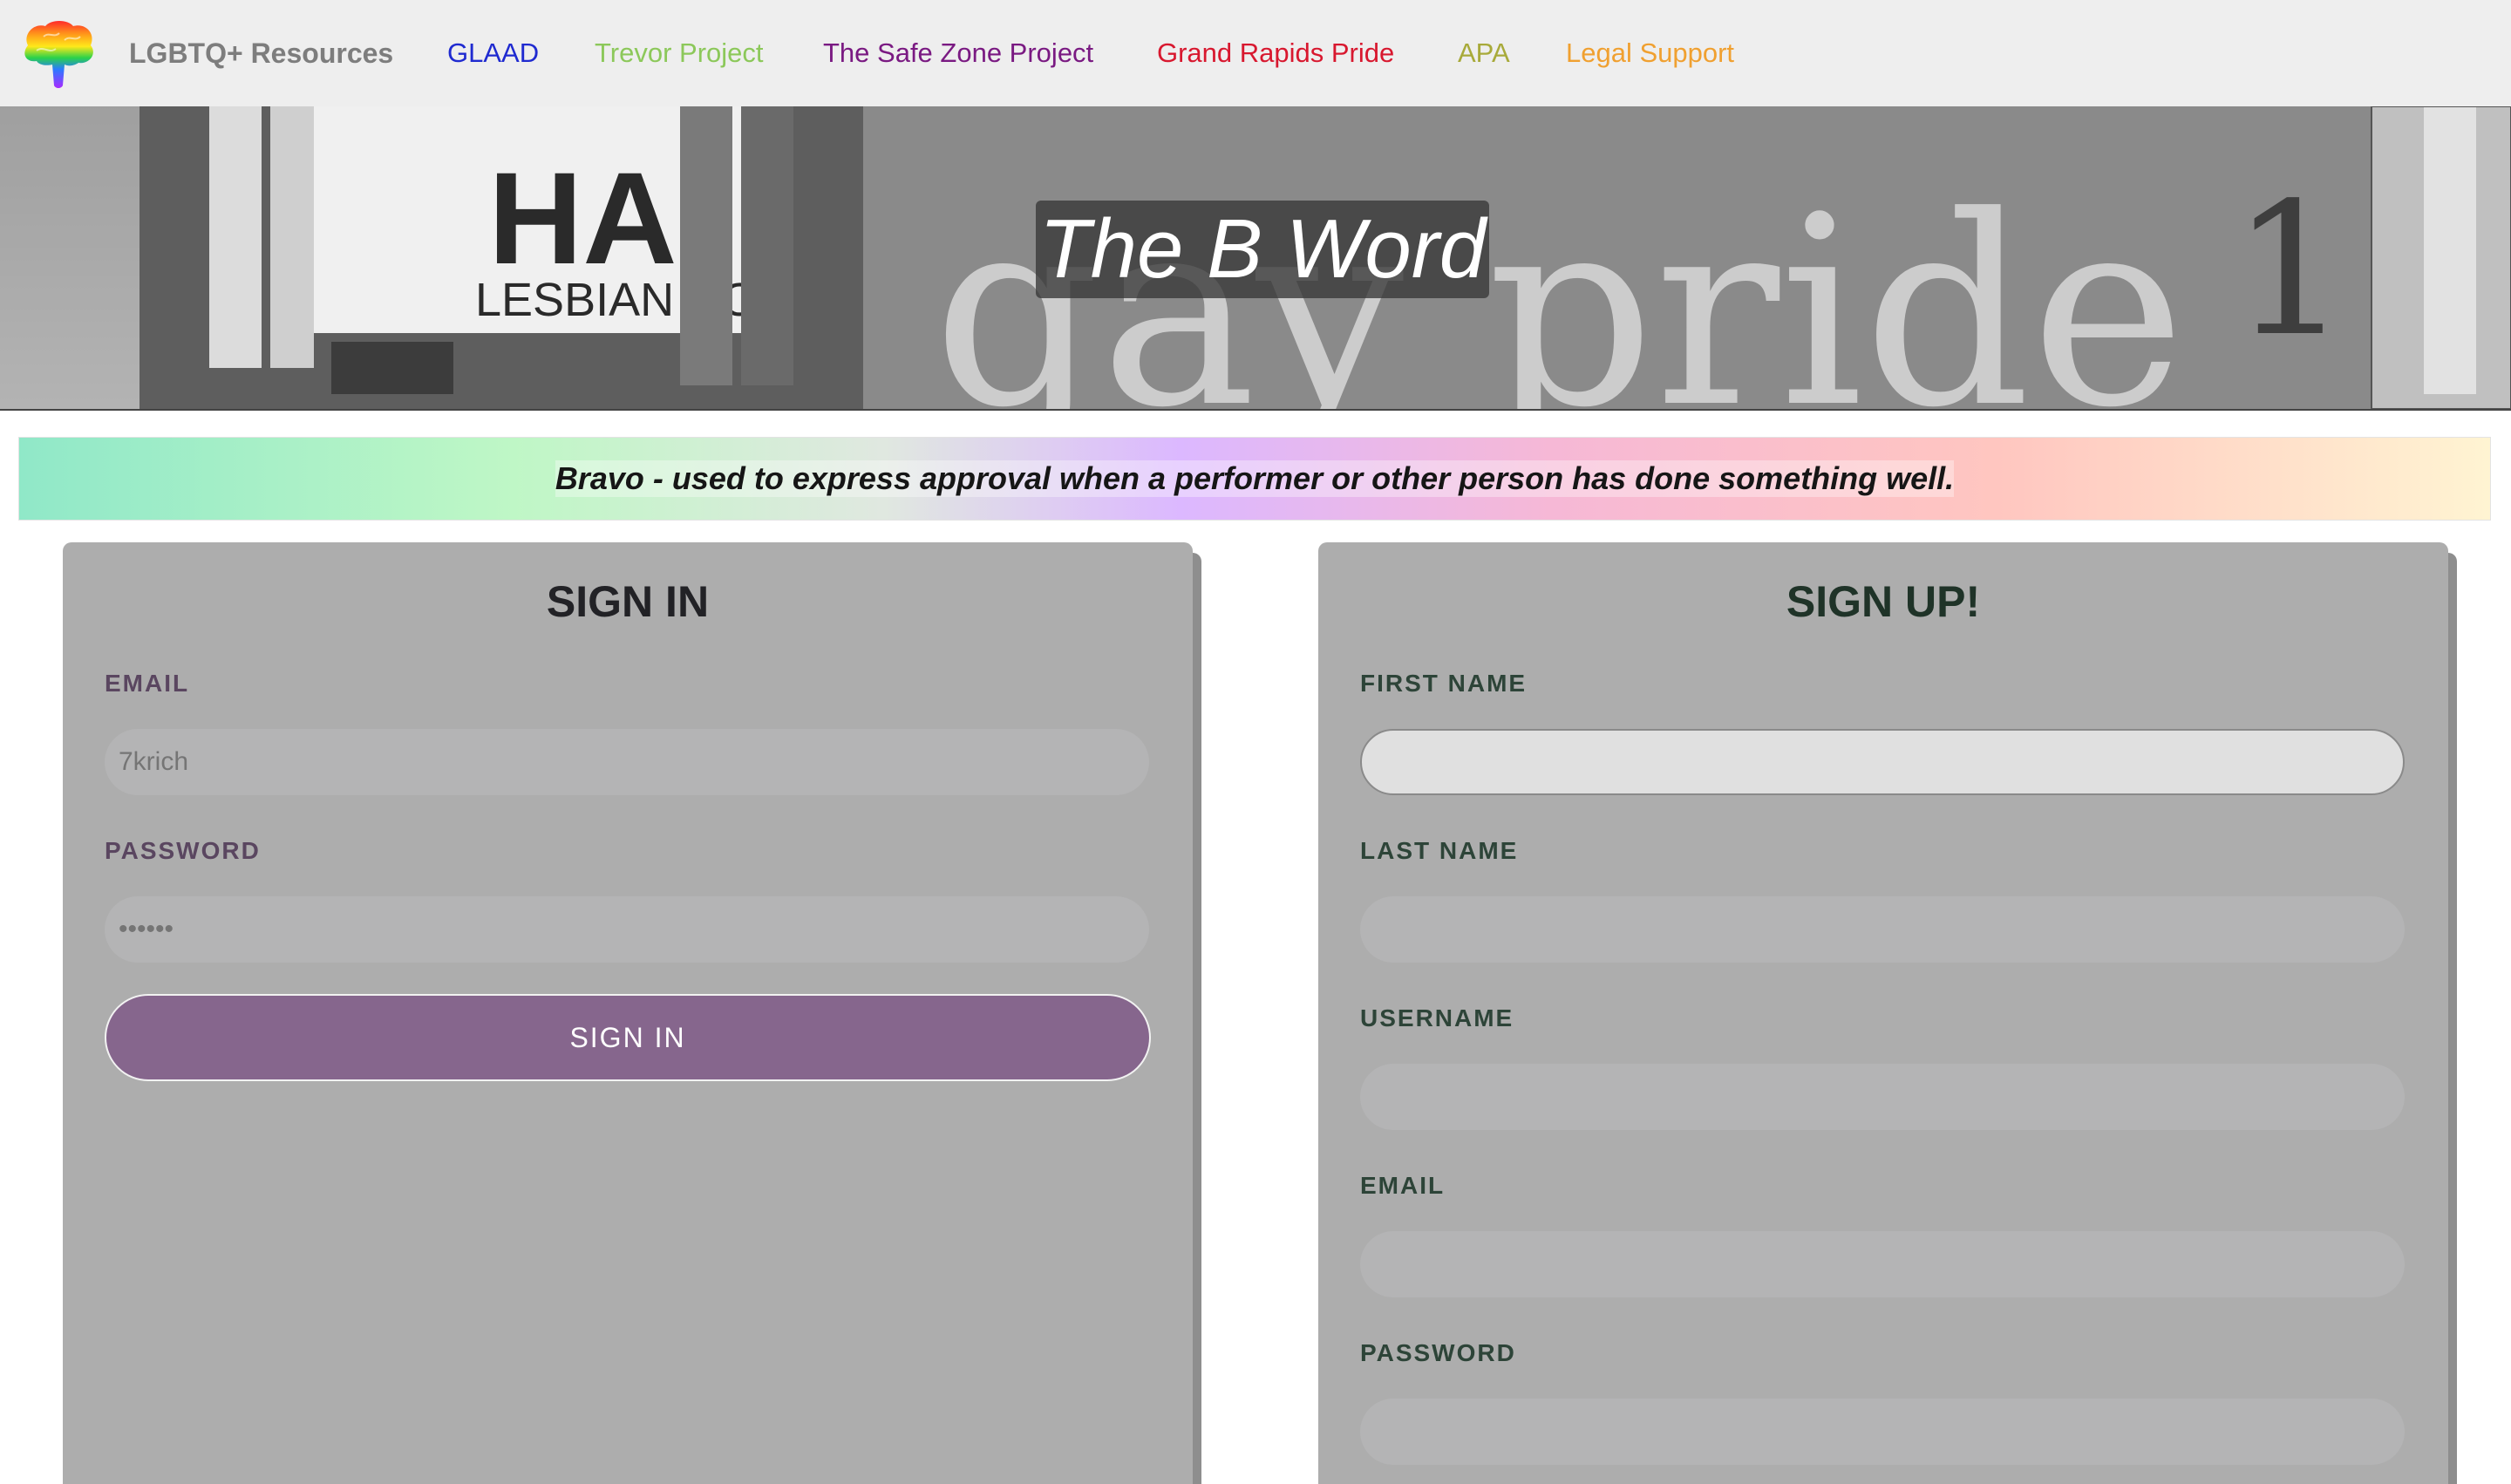 This screenshot has width=2511, height=1484. What do you see at coordinates (1882, 1097) in the screenshot?
I see `username-input` at bounding box center [1882, 1097].